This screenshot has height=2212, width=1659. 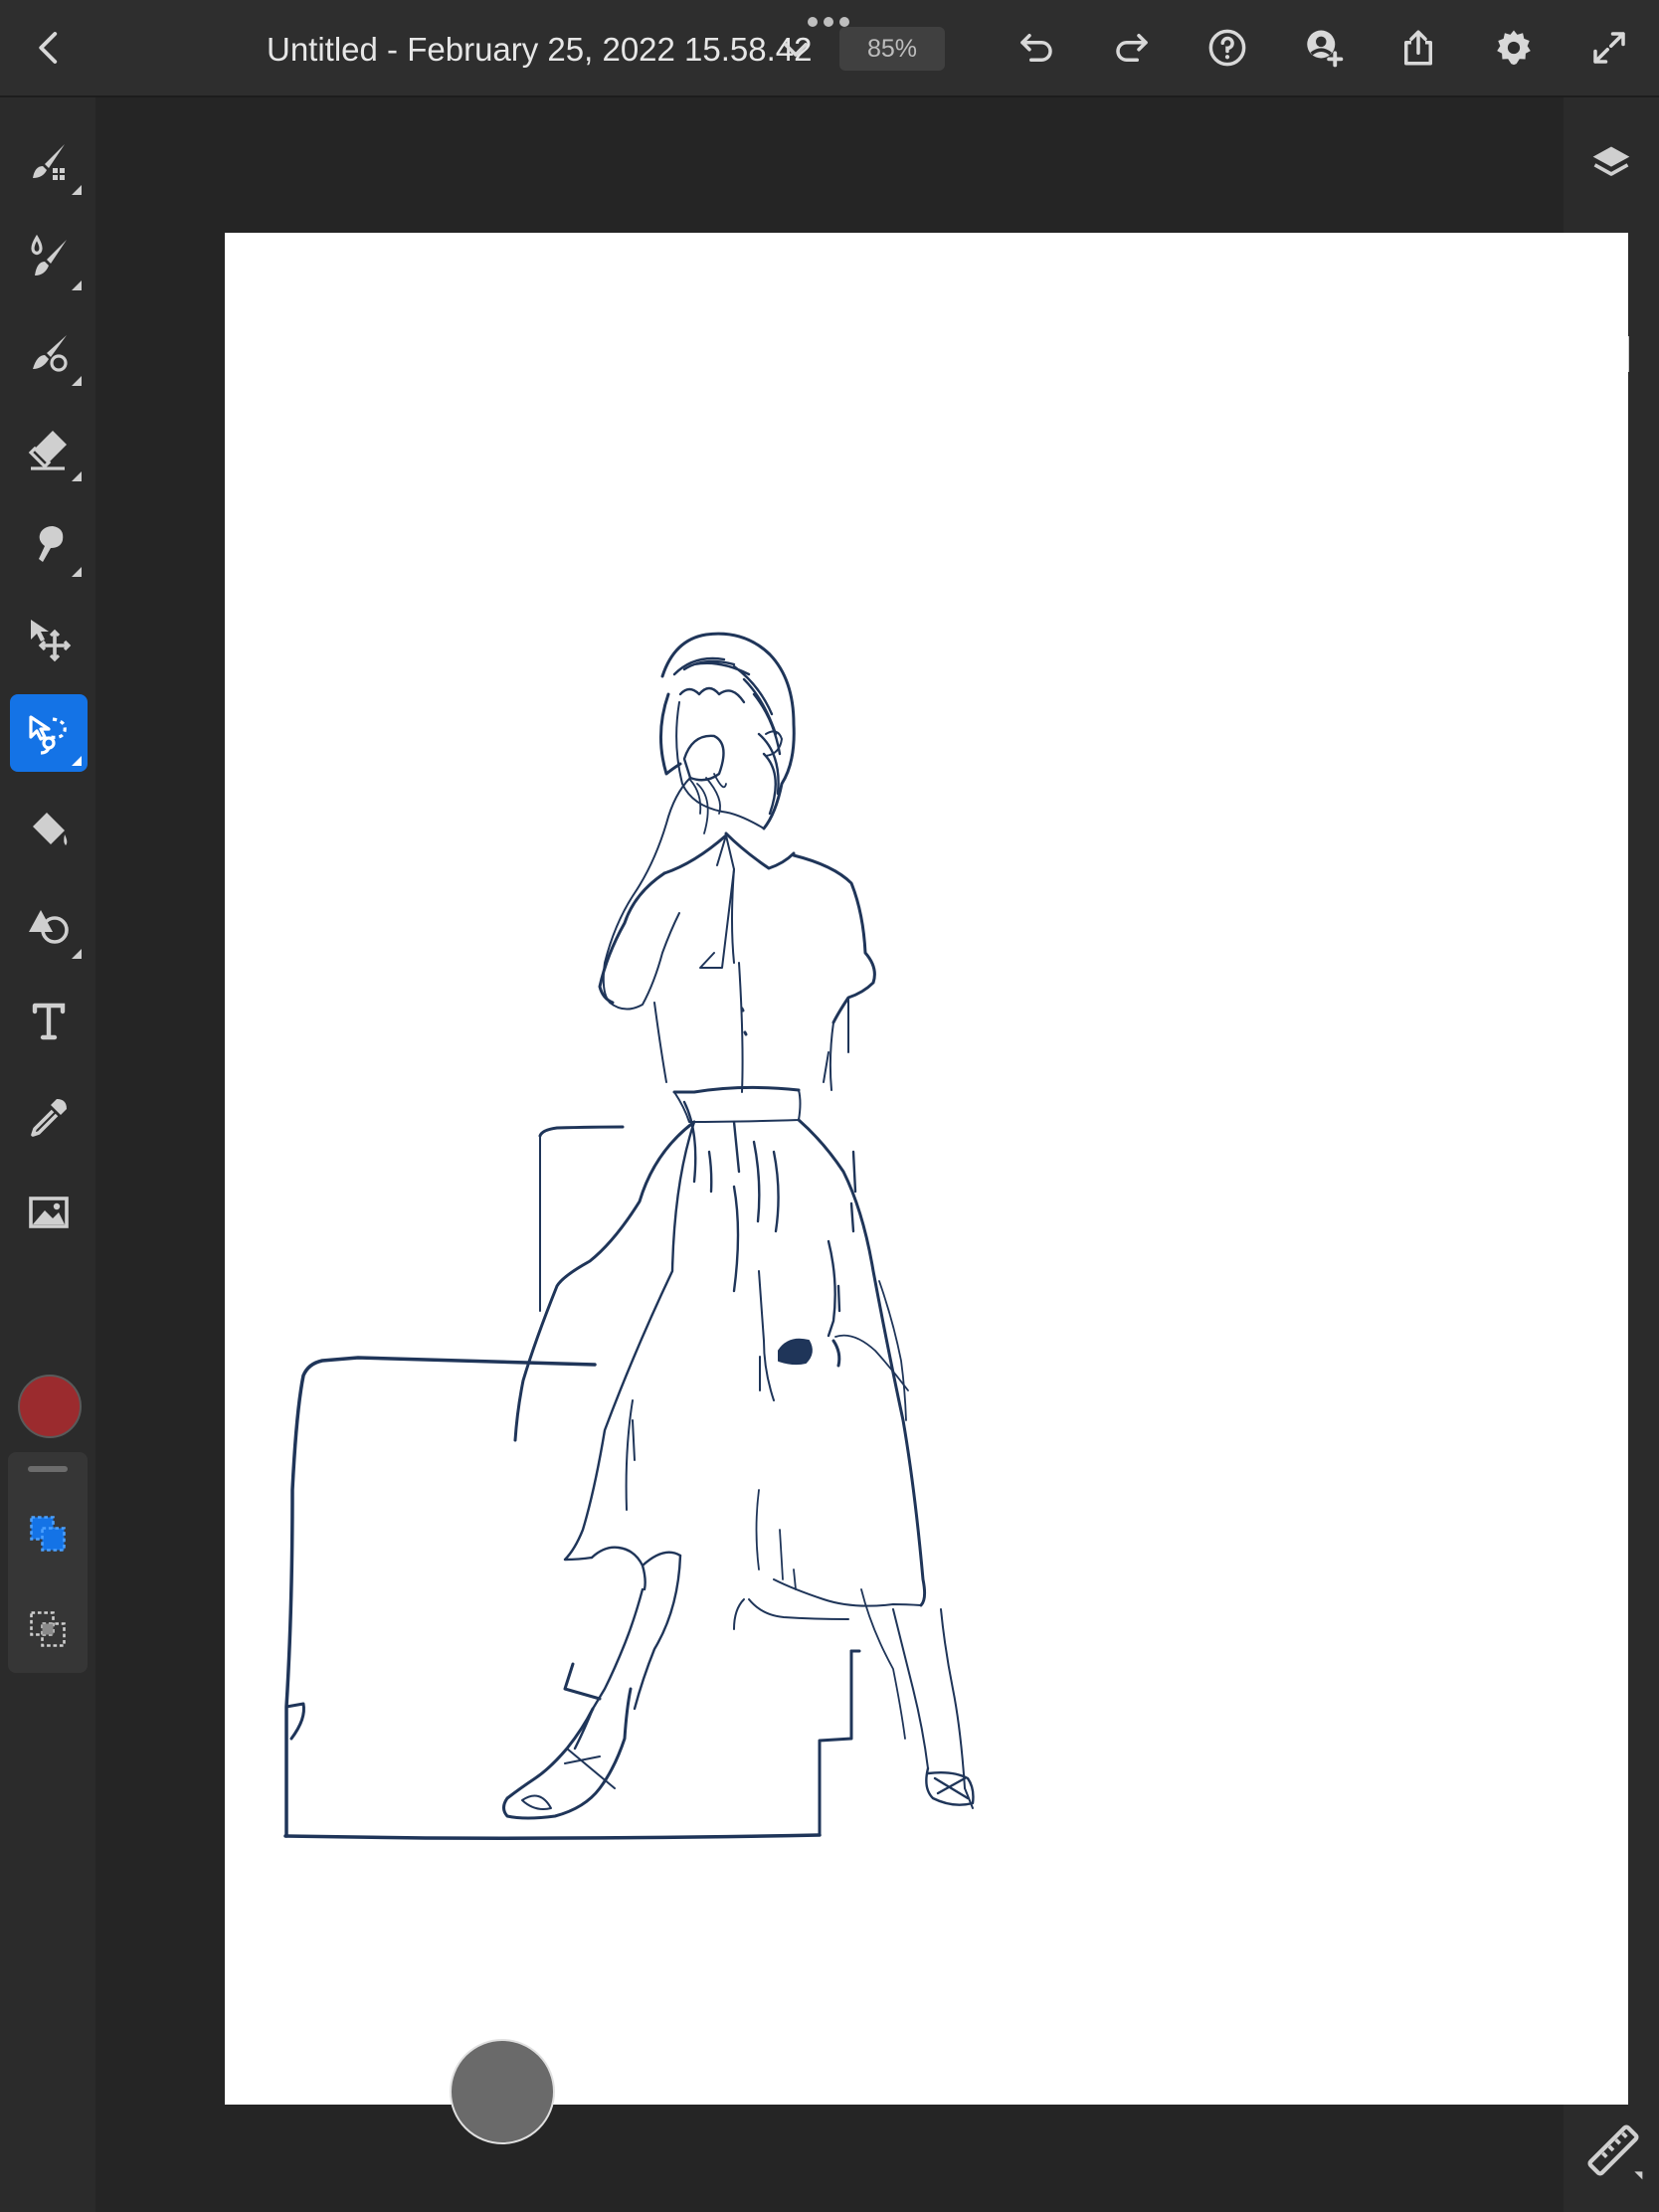 I want to click on help-button, so click(x=1227, y=48).